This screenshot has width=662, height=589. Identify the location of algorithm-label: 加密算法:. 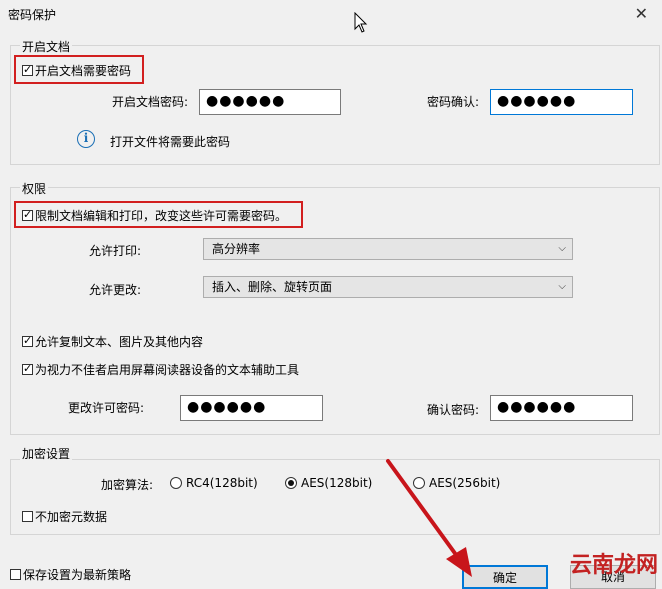
(127, 485).